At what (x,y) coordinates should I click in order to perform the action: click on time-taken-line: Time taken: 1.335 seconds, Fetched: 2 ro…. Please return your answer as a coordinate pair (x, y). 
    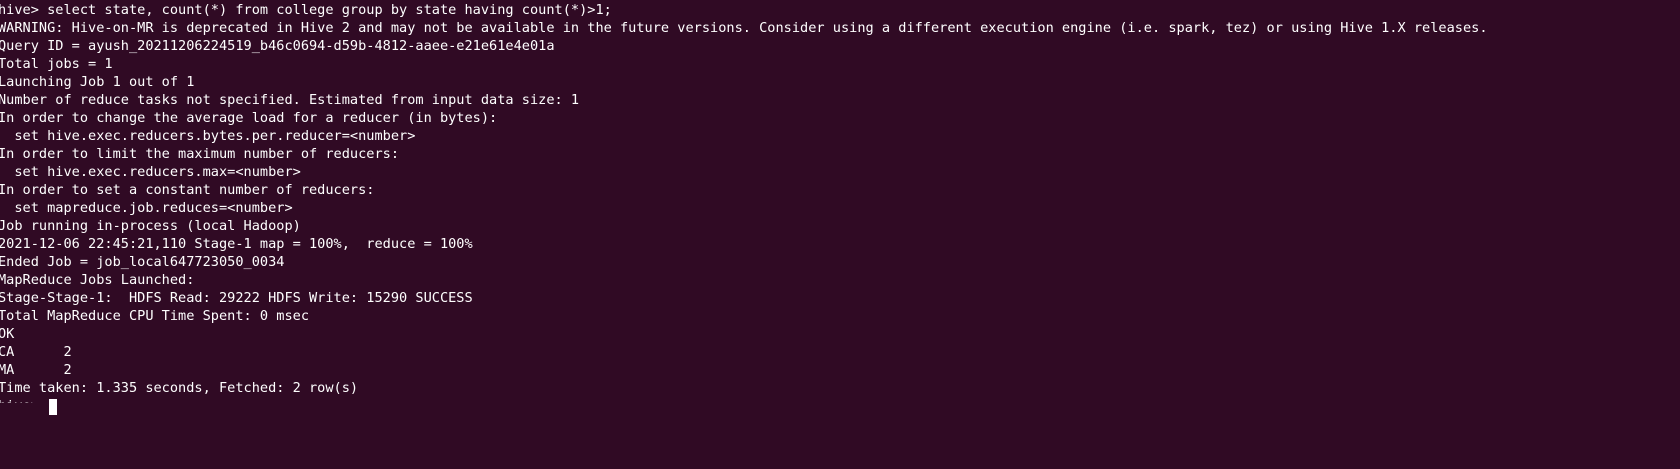
    Looking at the image, I should click on (179, 388).